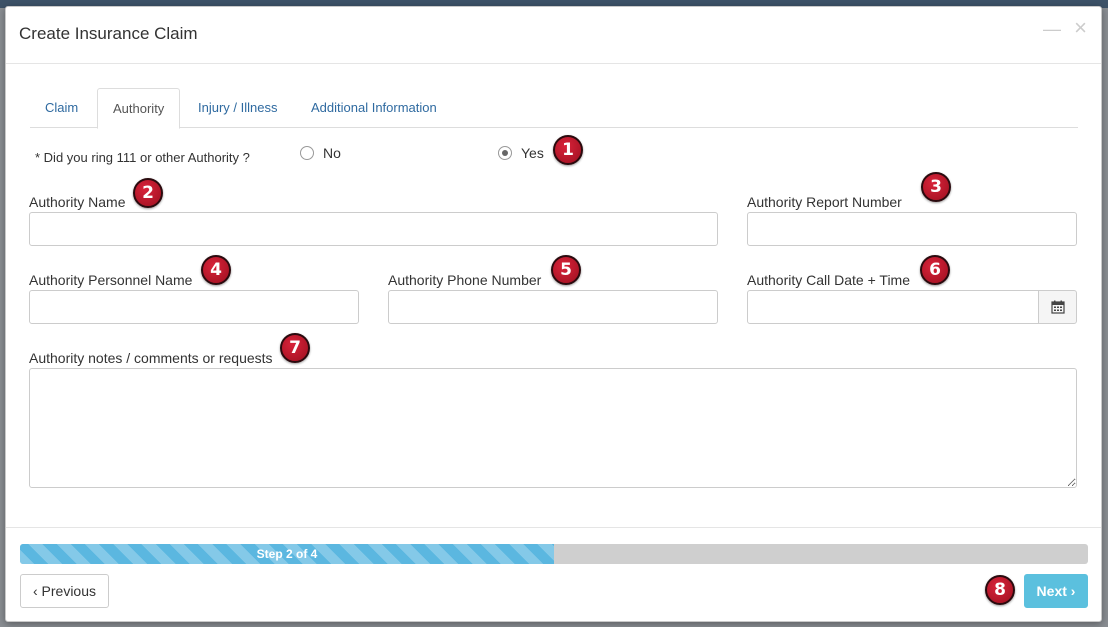 The image size is (1108, 627). Describe the element at coordinates (61, 108) in the screenshot. I see `tab-claim: Claim` at that location.